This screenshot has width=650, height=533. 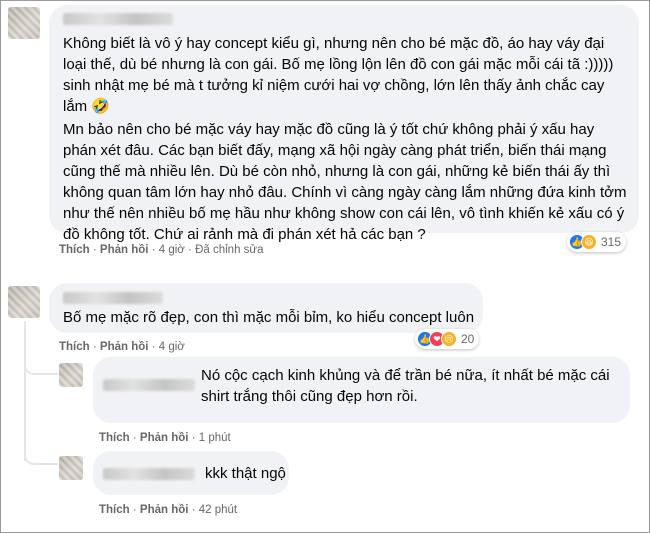 What do you see at coordinates (218, 510) in the screenshot?
I see `timestamp: 42 phút` at bounding box center [218, 510].